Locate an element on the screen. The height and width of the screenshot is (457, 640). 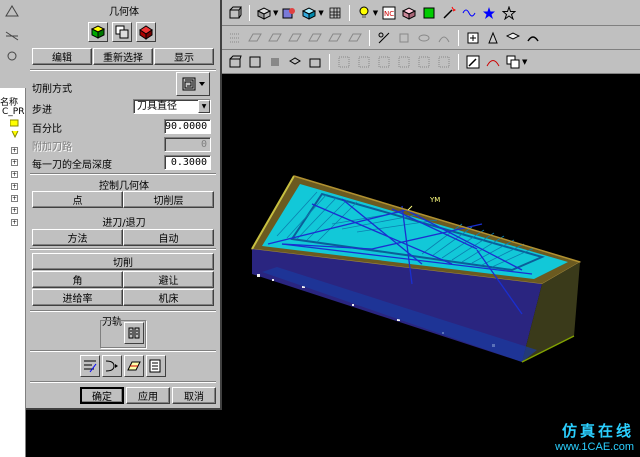
geometry-blank-icon is located at coordinates (122, 32).